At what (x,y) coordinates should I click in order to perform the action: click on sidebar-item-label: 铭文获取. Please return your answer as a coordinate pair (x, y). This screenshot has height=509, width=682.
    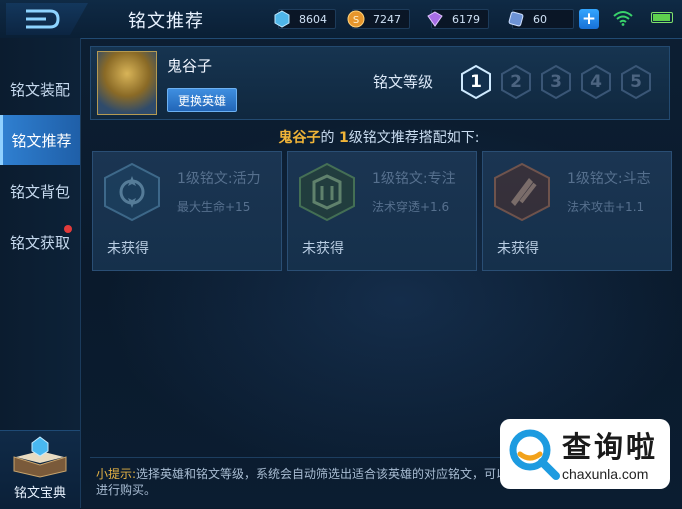
    Looking at the image, I should click on (39, 242).